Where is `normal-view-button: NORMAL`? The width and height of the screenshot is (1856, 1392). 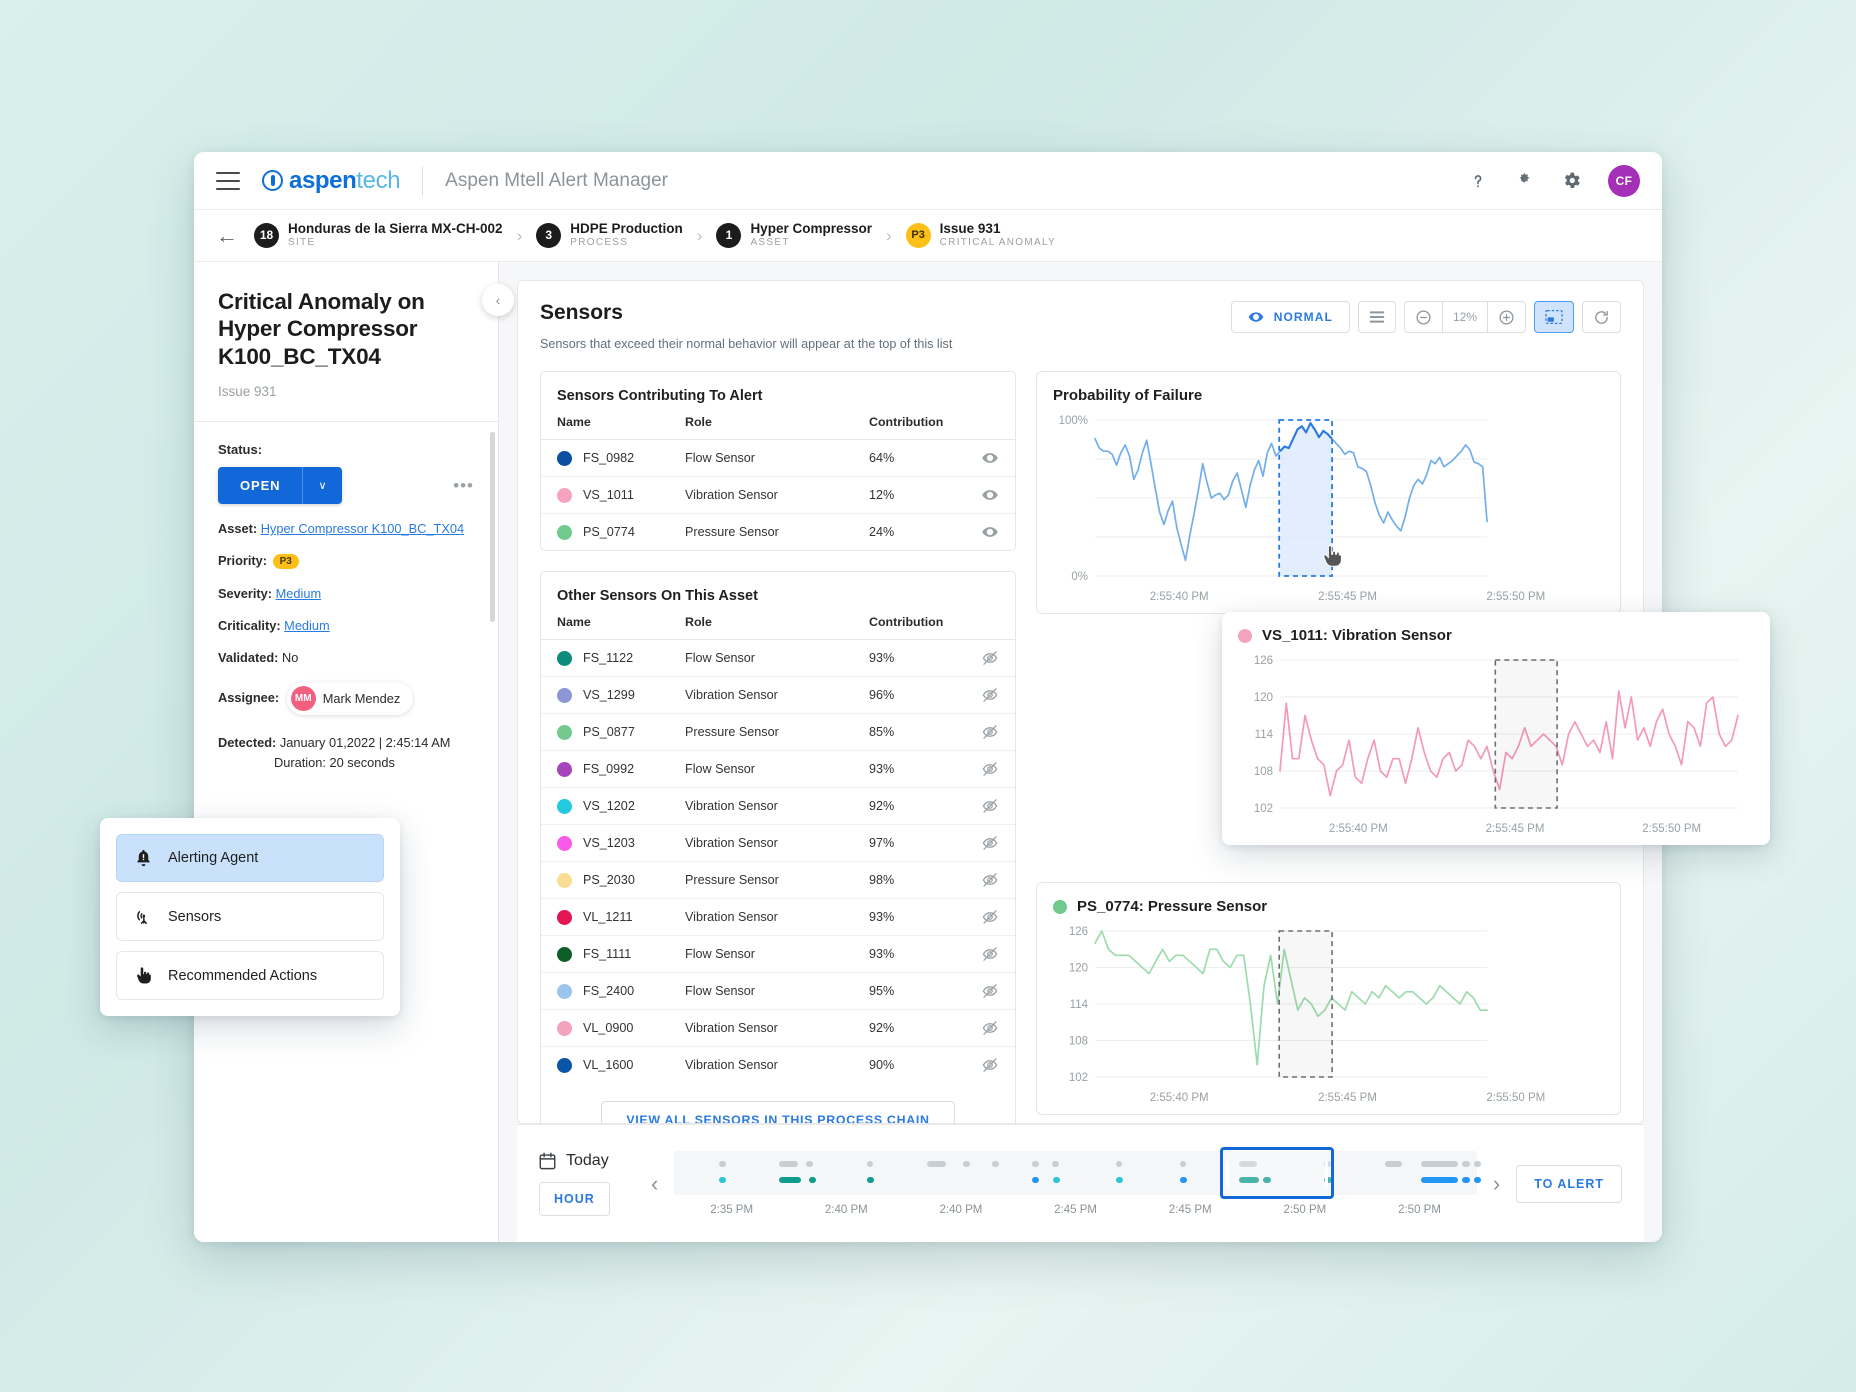 normal-view-button: NORMAL is located at coordinates (1290, 317).